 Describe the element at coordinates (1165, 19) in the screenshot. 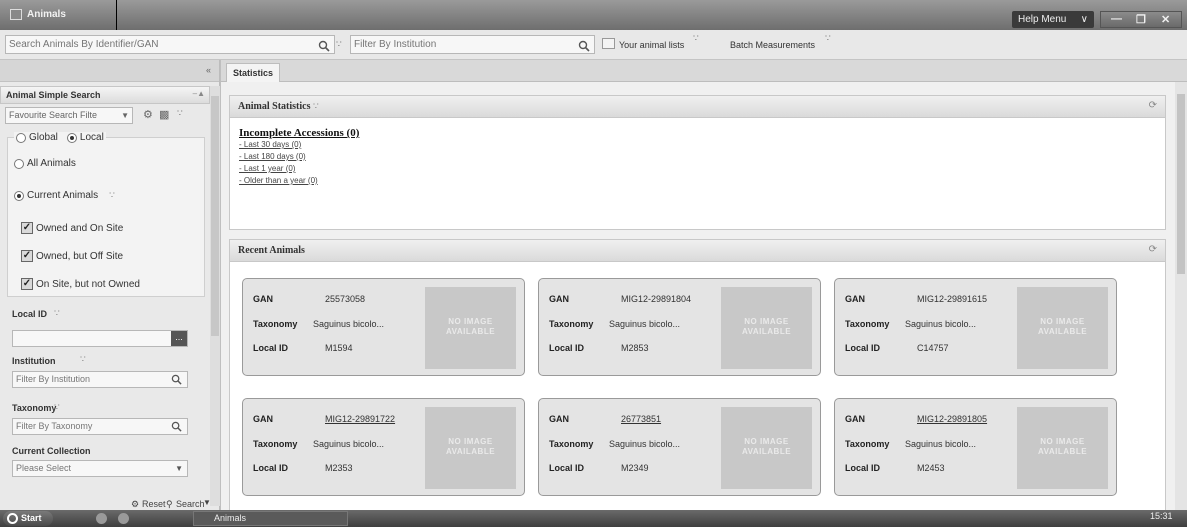

I see `close-icon: ✕` at that location.